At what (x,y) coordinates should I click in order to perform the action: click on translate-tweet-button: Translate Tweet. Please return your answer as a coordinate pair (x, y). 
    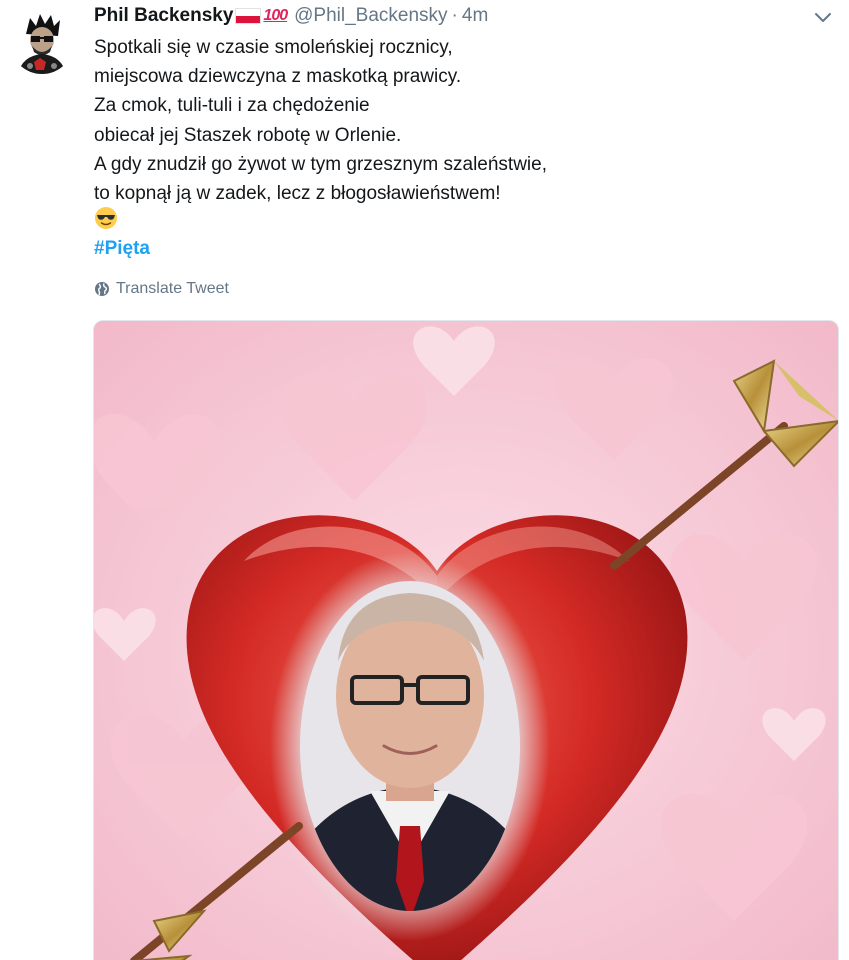
    Looking at the image, I should click on (161, 289).